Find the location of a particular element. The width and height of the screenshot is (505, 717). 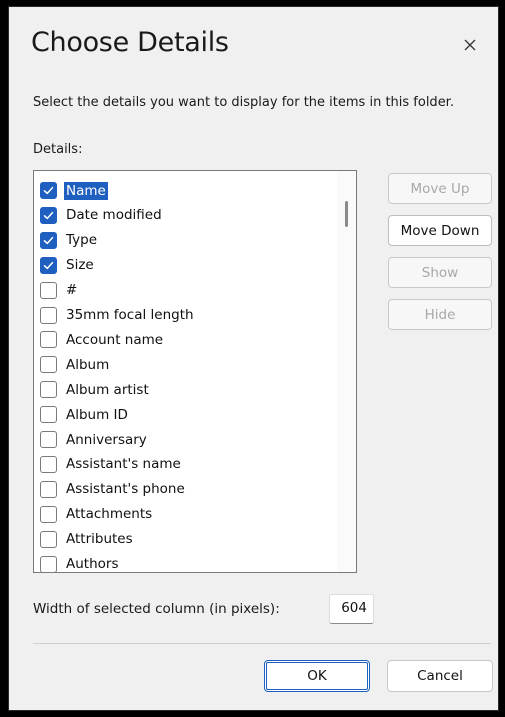

dialog-title: Choose Details is located at coordinates (130, 42).